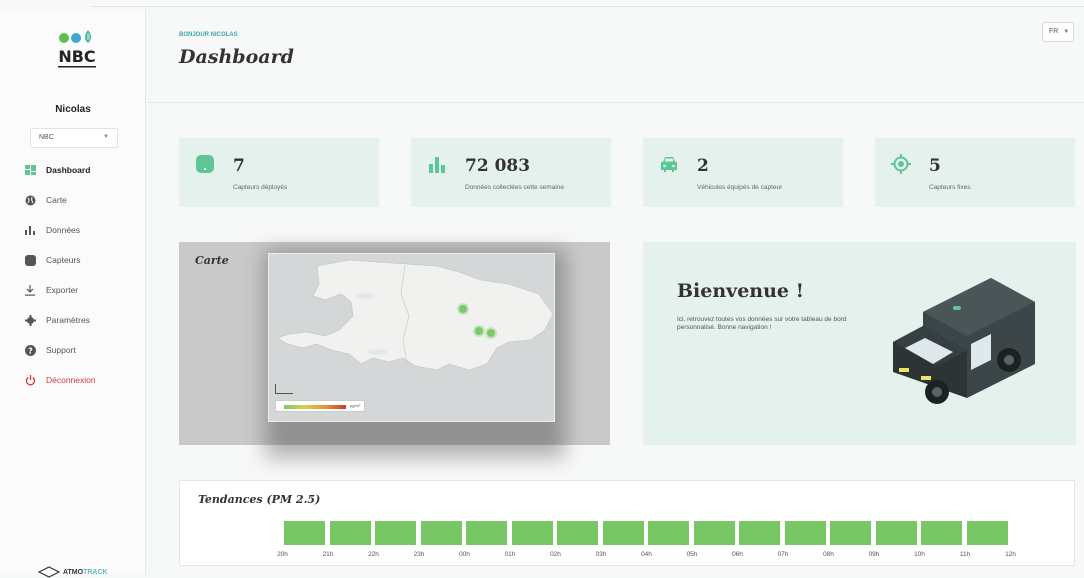 The width and height of the screenshot is (1084, 578). I want to click on sidebar-item-label: Capteurs, so click(63, 260).